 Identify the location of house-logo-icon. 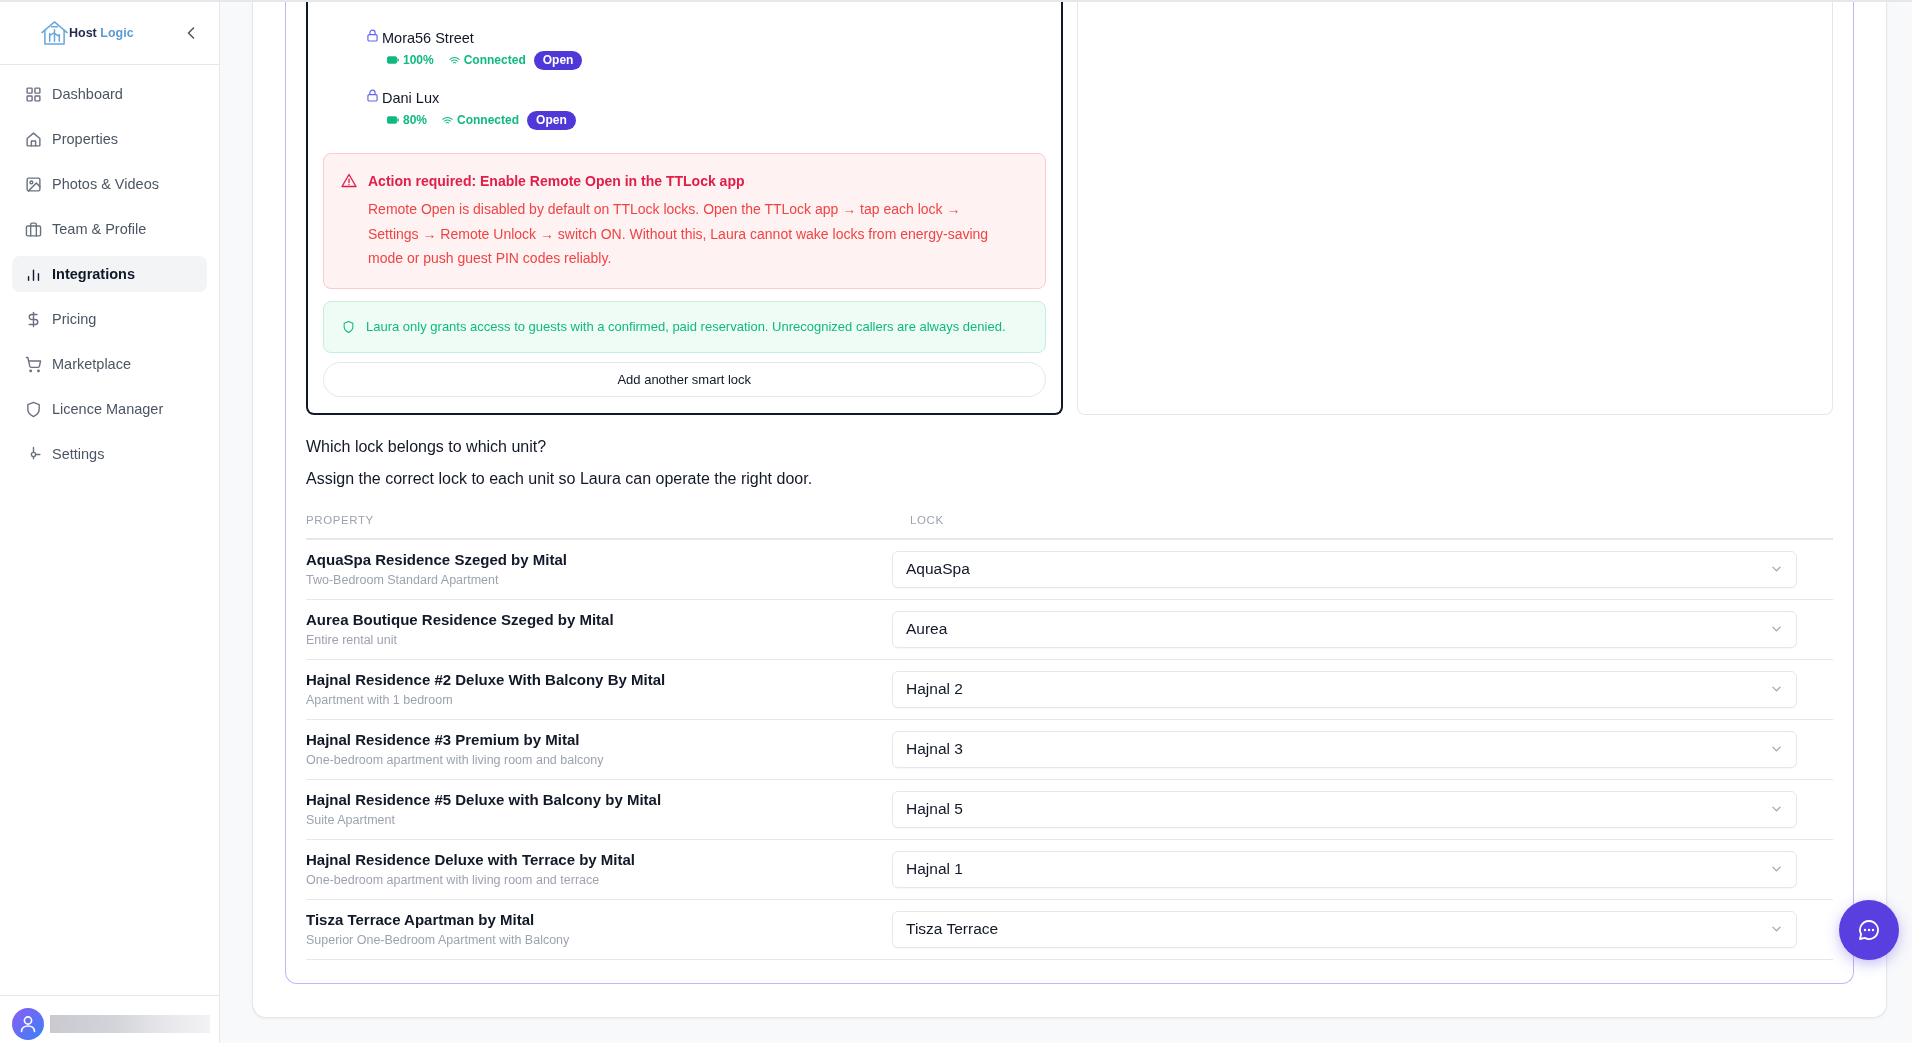
(54, 33).